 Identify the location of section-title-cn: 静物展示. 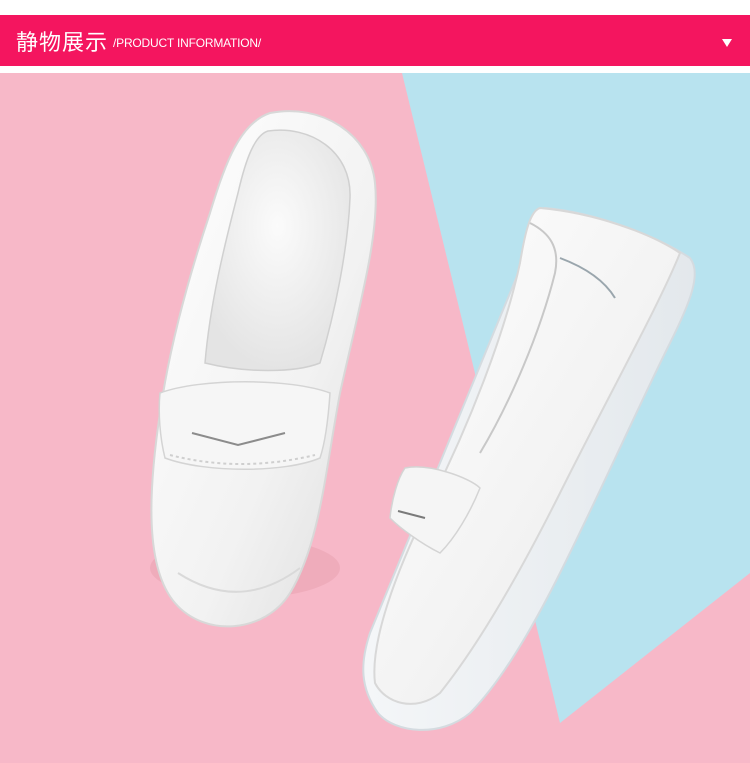
(62, 43).